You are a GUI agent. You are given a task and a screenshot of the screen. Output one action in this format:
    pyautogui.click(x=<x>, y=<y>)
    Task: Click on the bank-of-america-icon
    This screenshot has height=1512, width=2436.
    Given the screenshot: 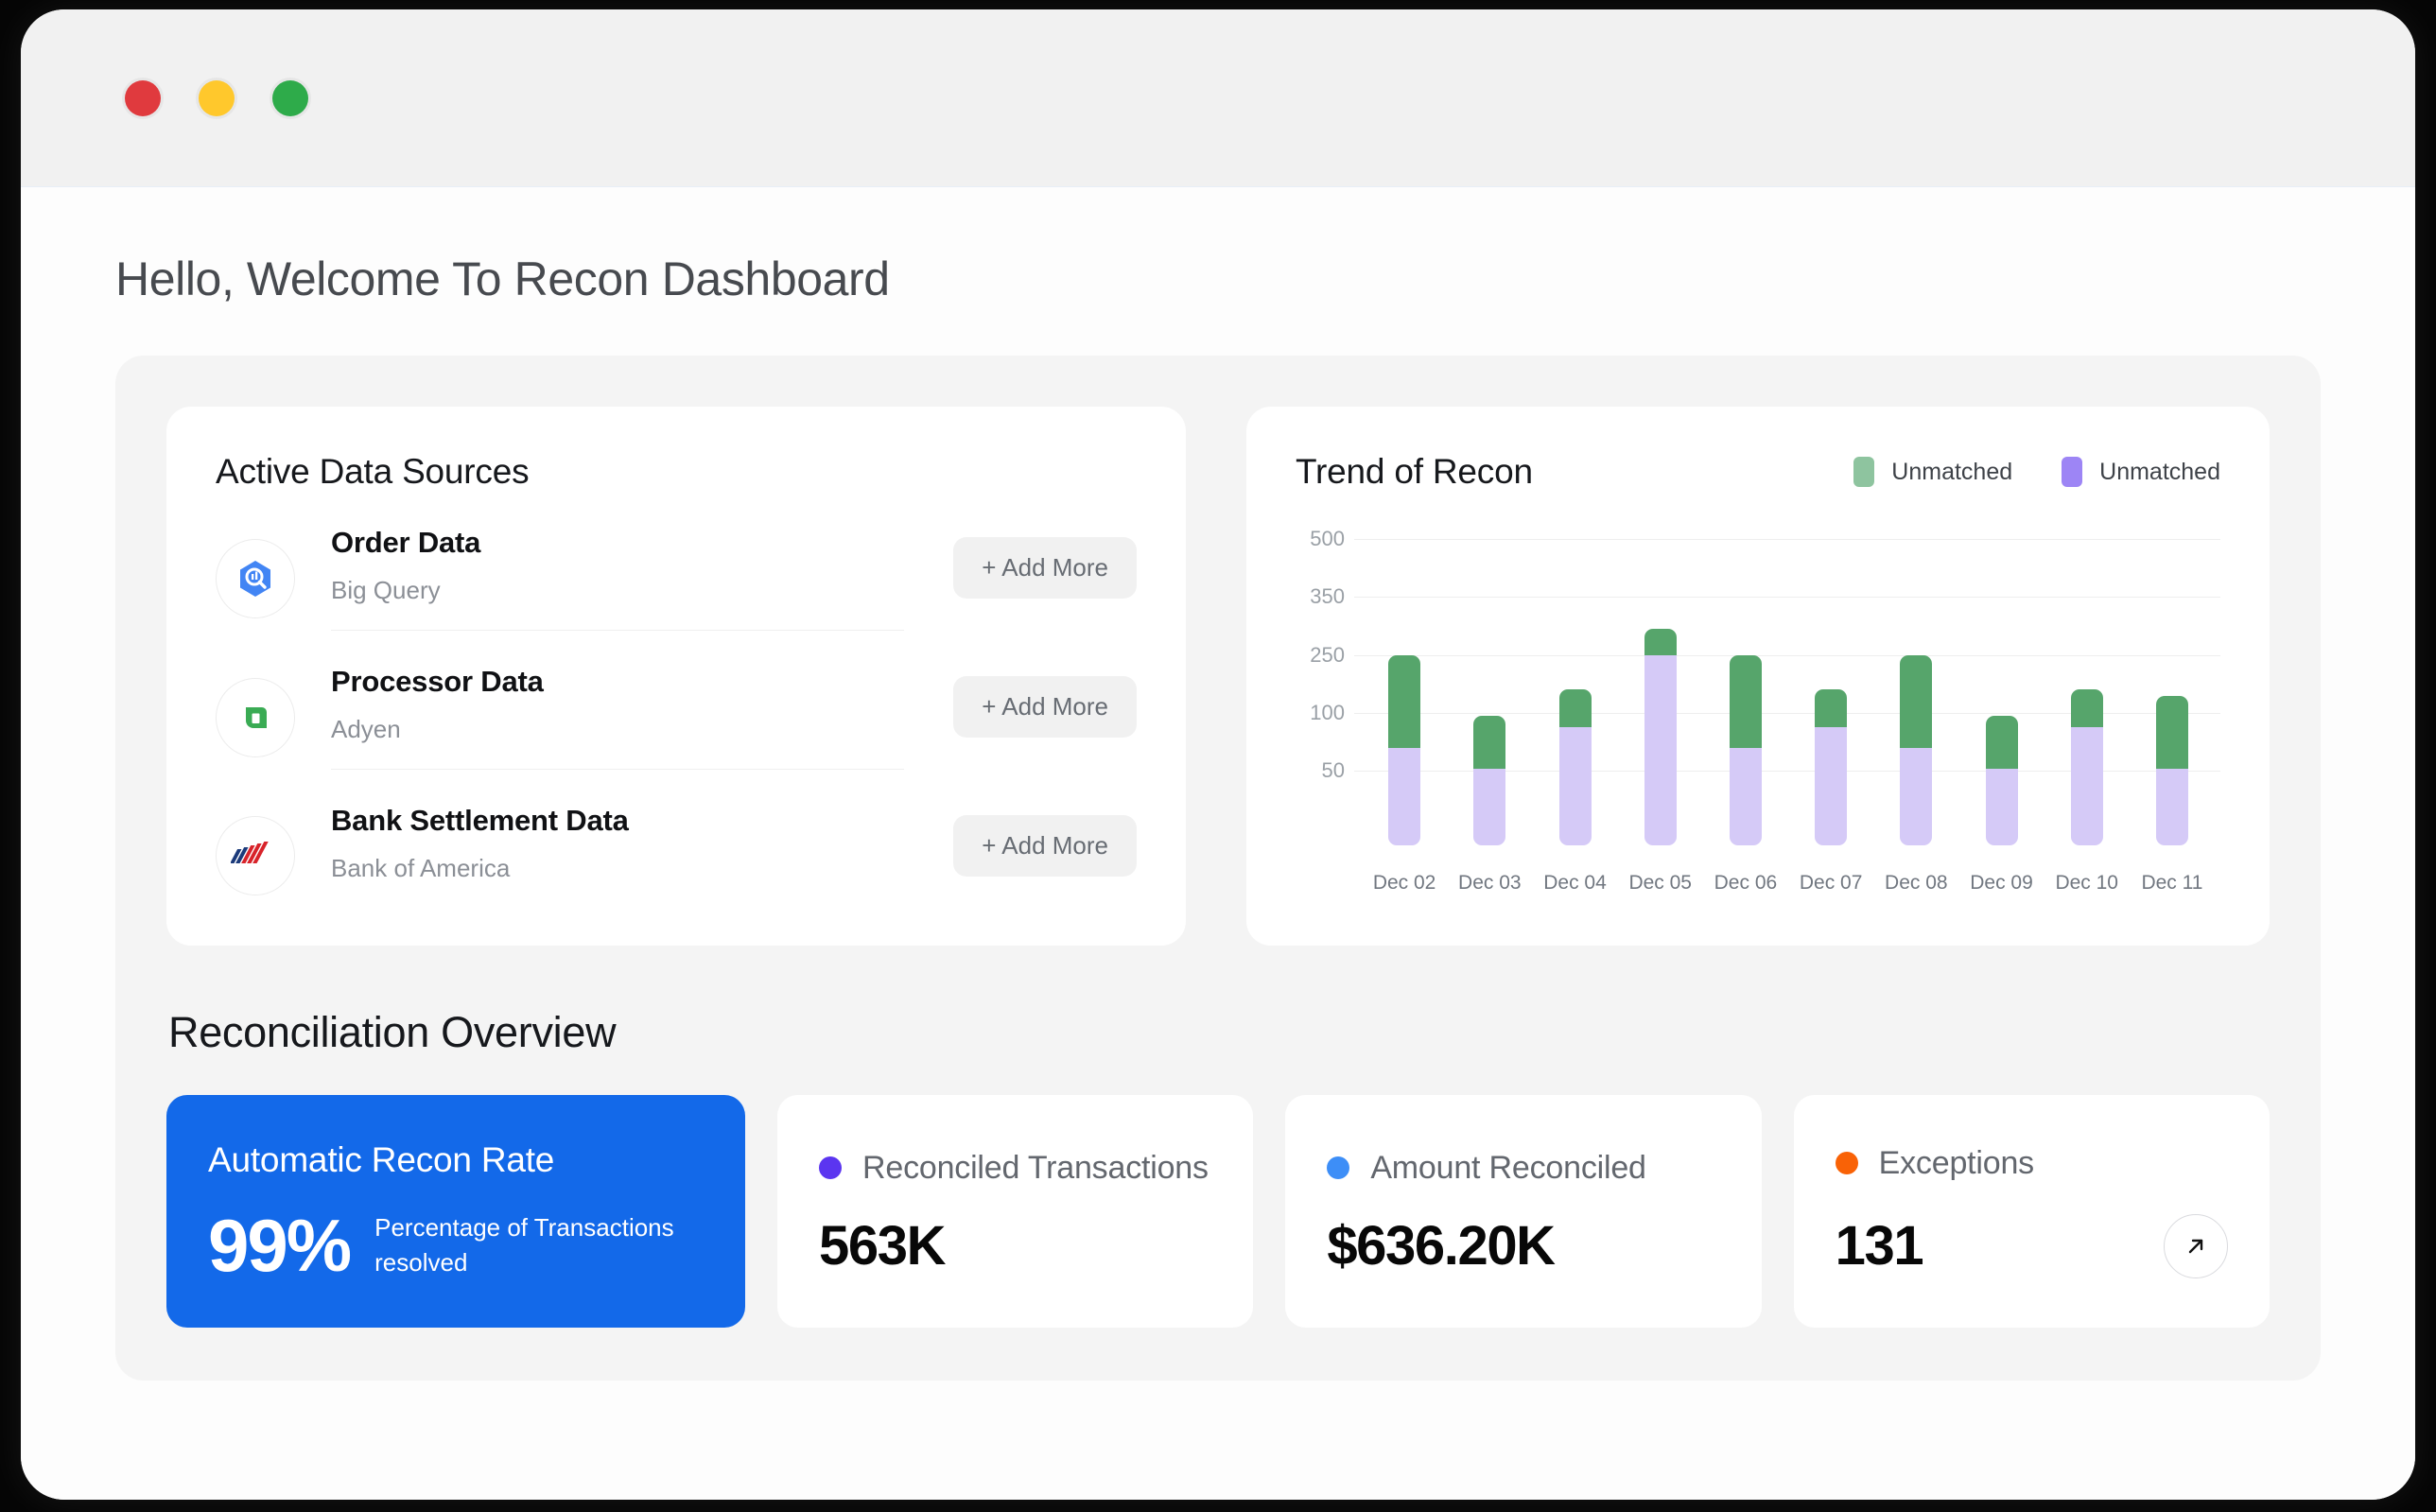 What is the action you would take?
    pyautogui.click(x=256, y=855)
    